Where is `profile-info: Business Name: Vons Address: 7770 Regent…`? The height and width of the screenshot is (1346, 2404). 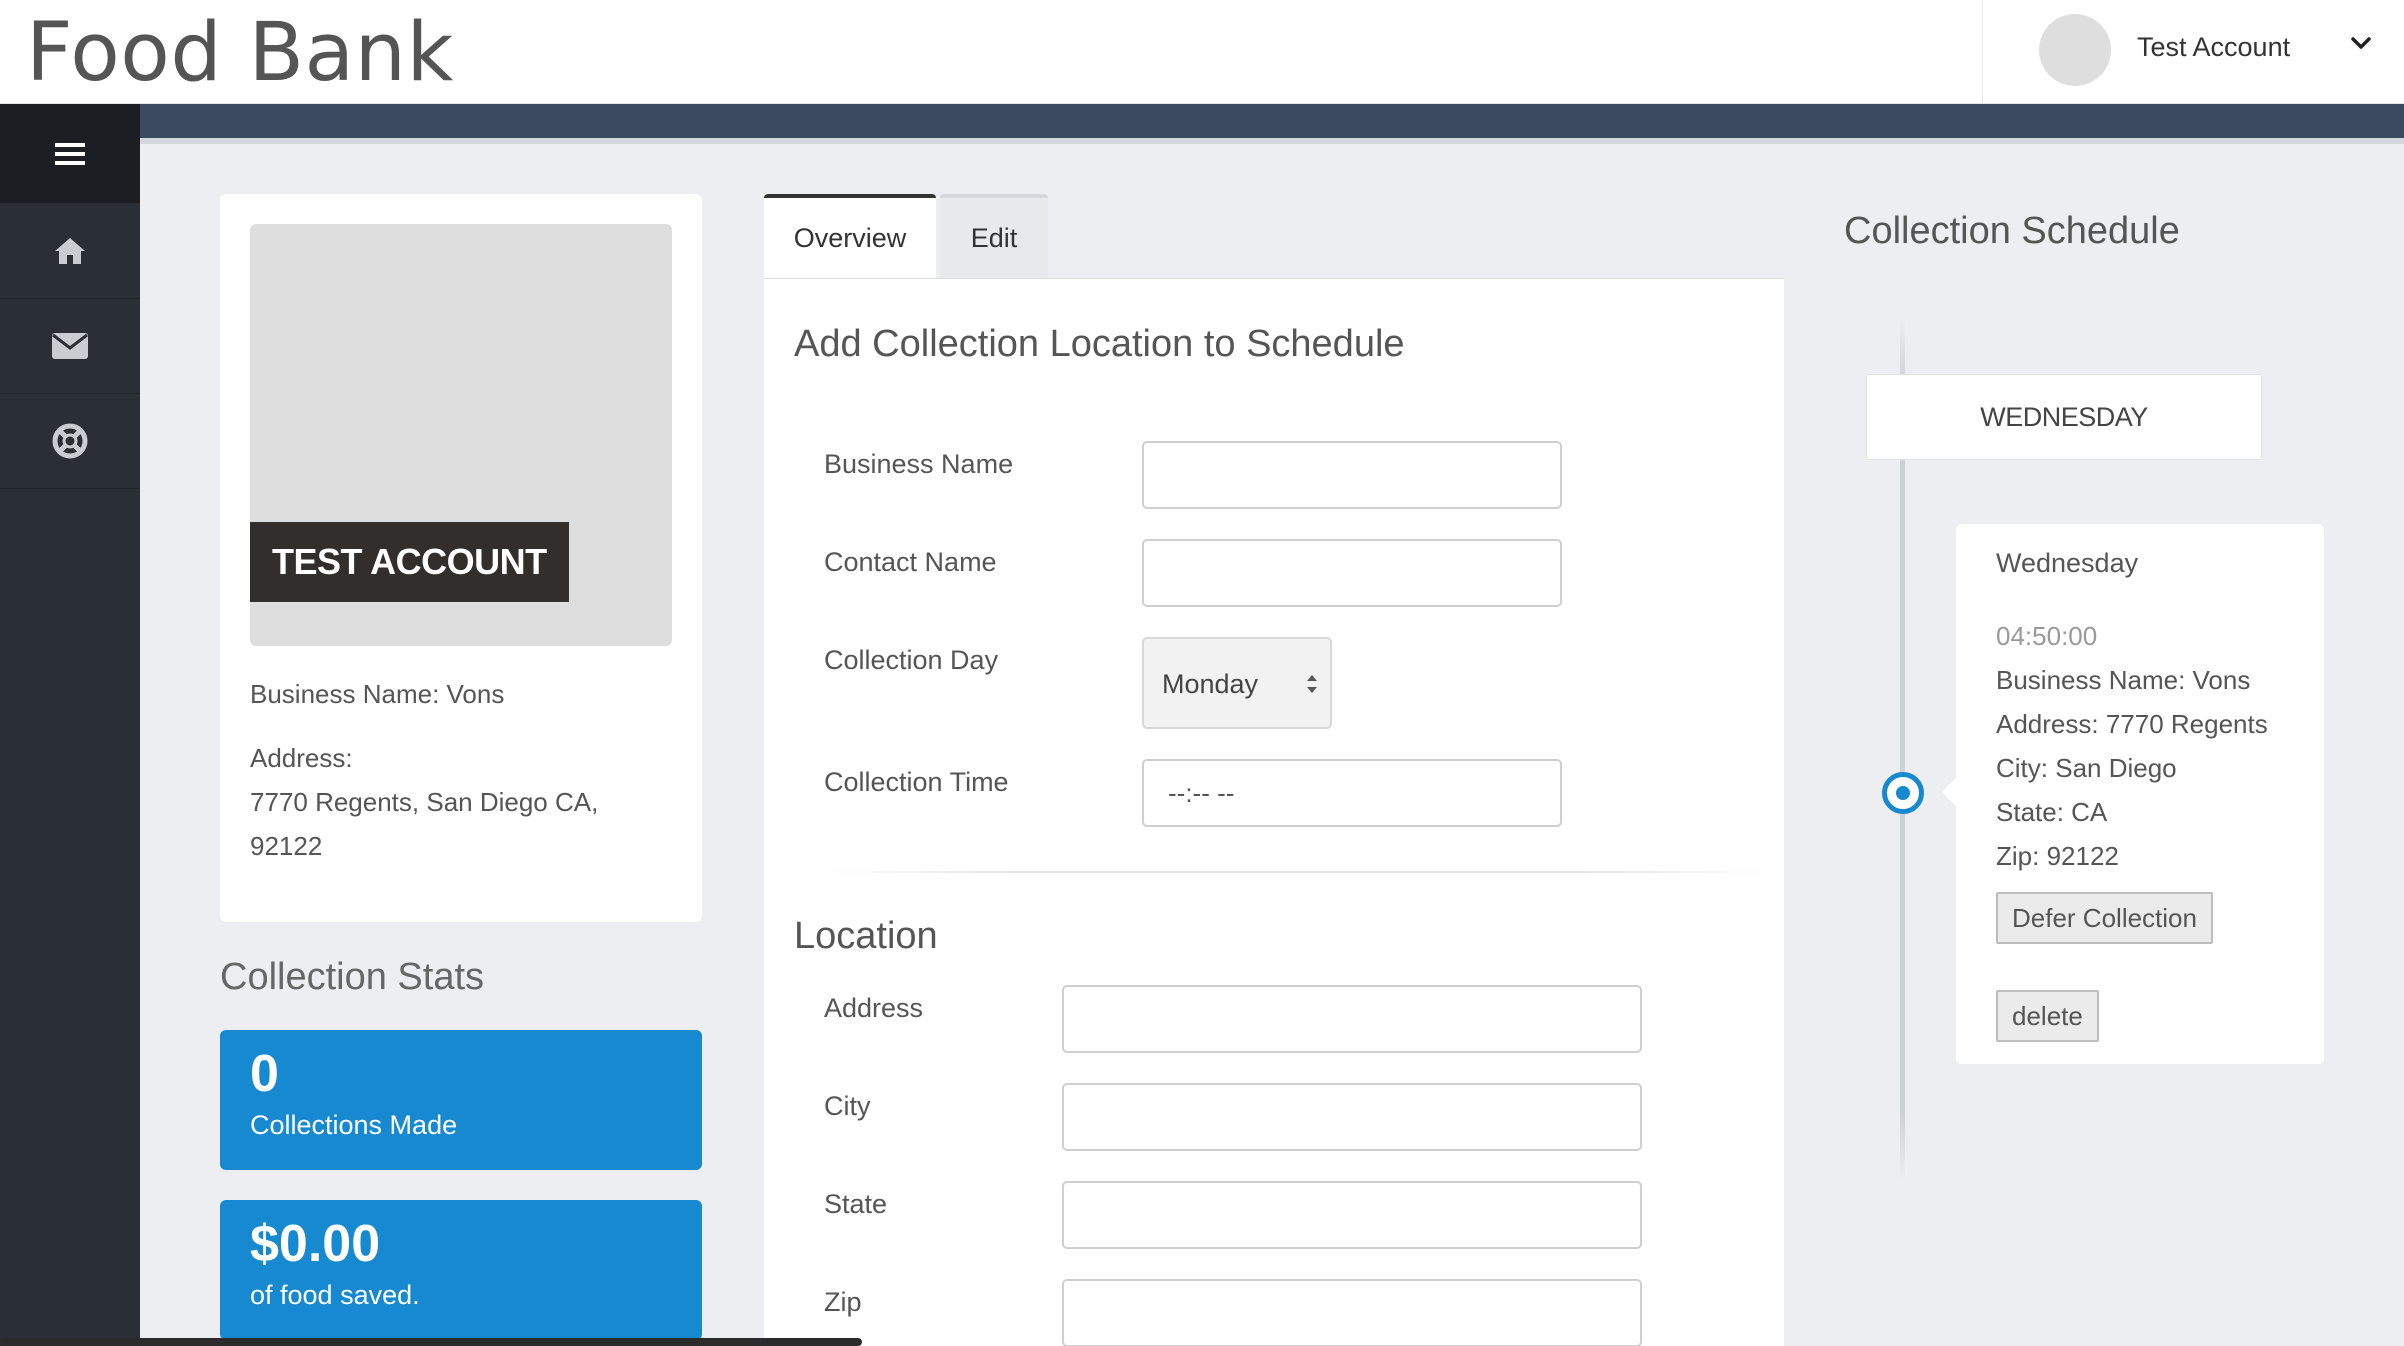
profile-info: Business Name: Vons Address: 7770 Regent… is located at coordinates (465, 770).